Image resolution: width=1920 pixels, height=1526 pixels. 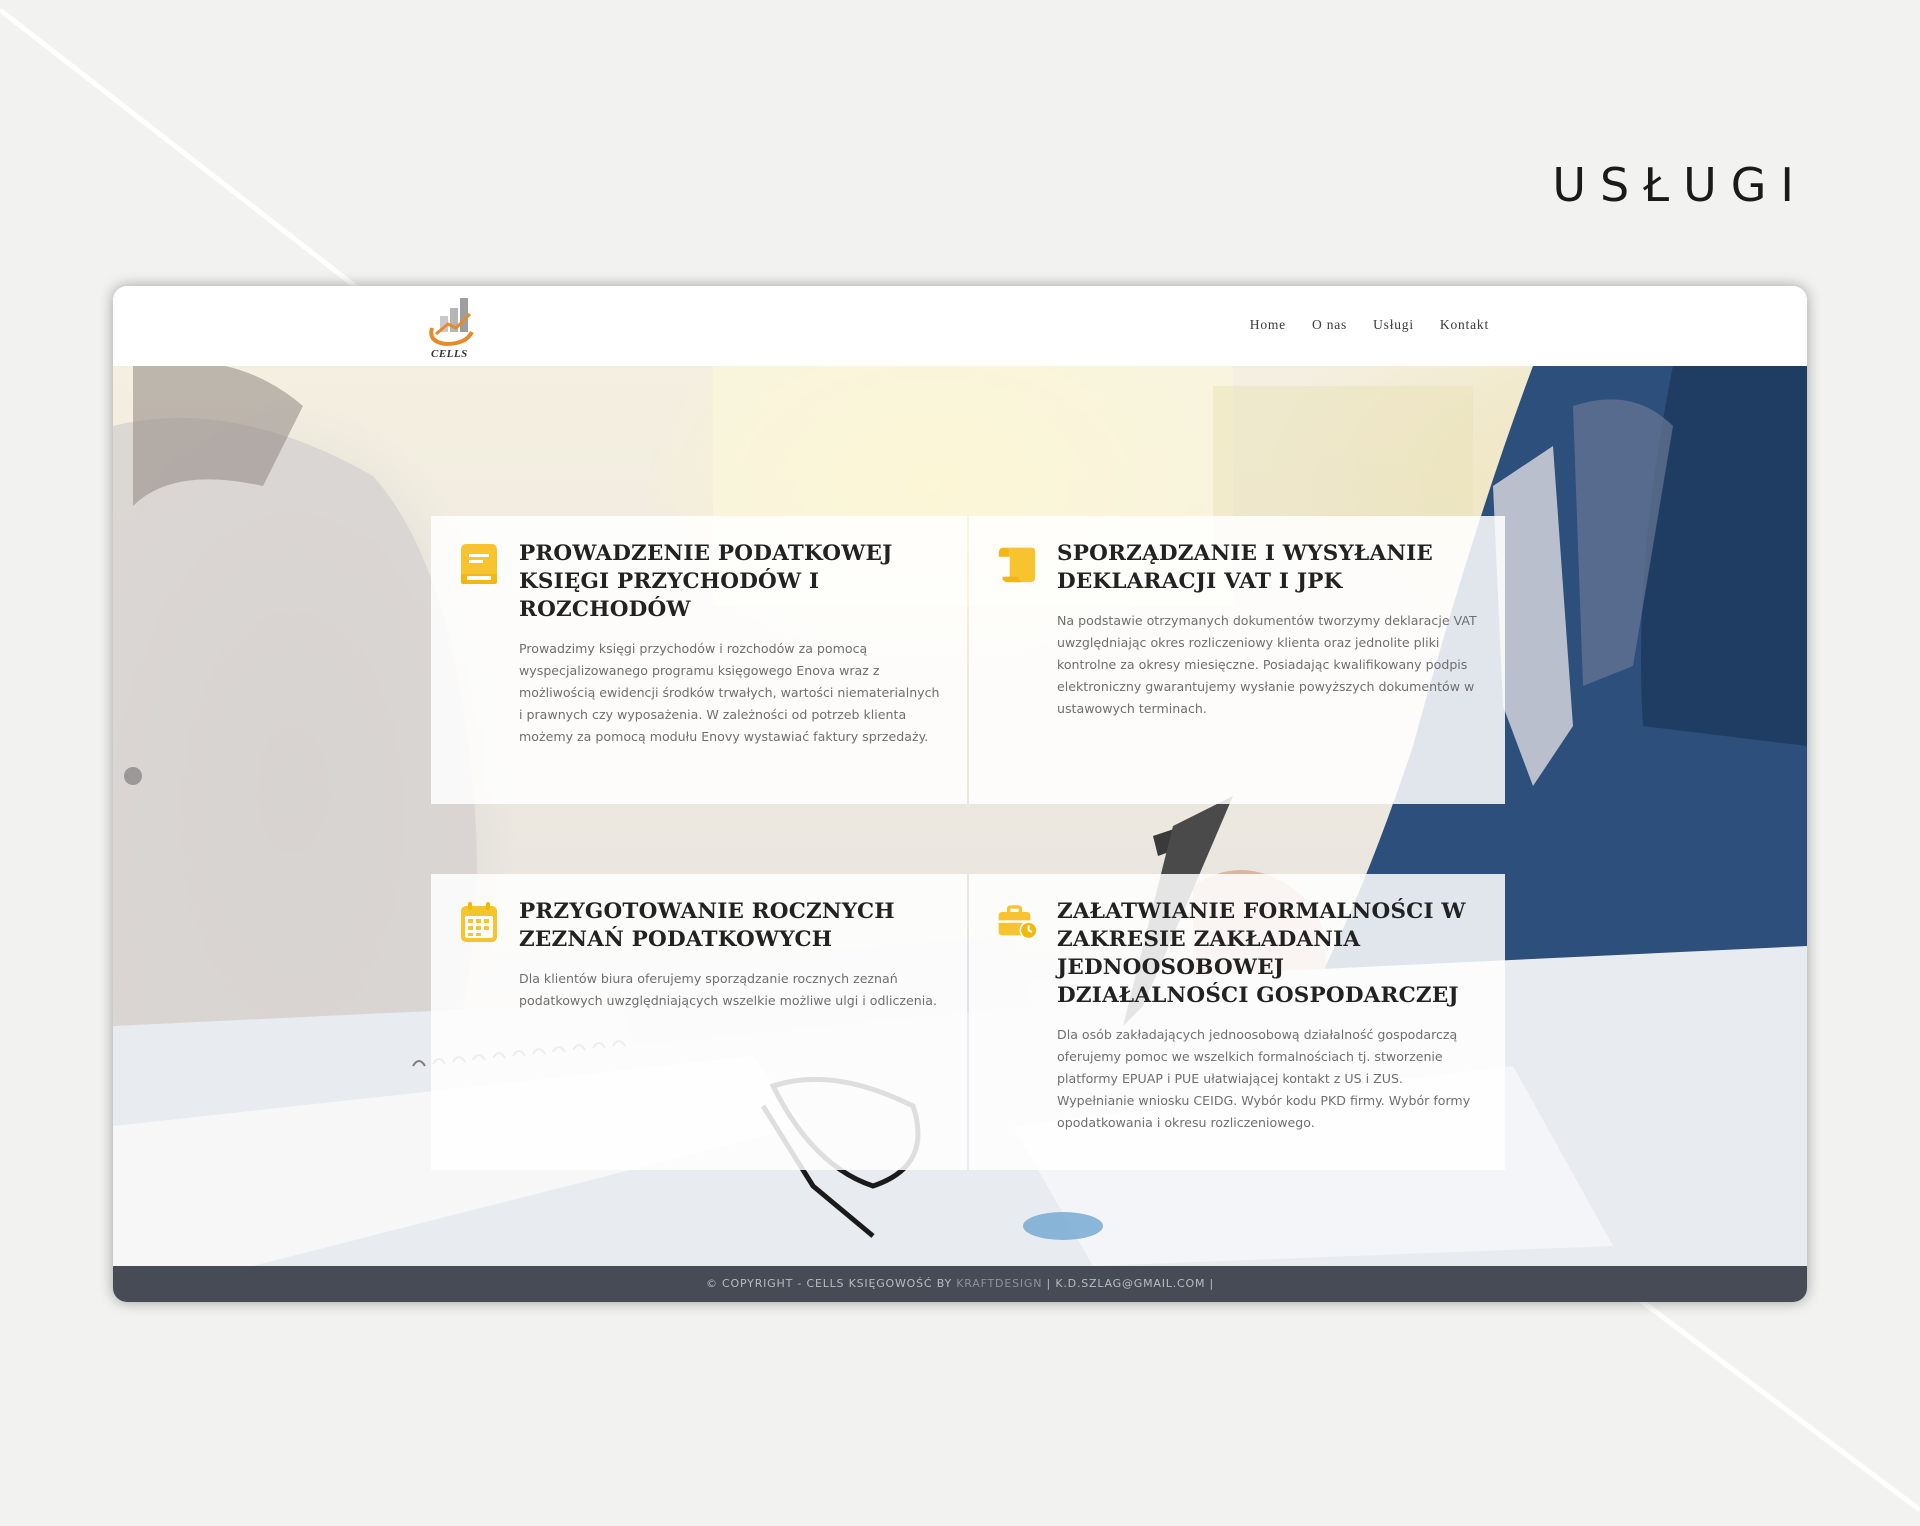 I want to click on nav-o-nas: O nas, so click(x=1329, y=325).